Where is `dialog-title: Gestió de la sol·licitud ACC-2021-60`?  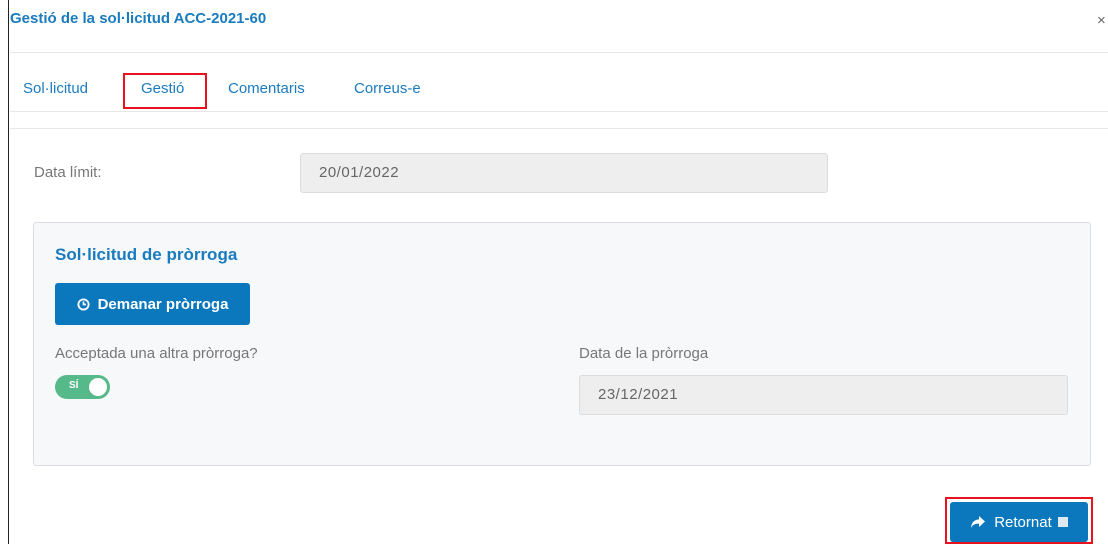
dialog-title: Gestió de la sol·licitud ACC-2021-60 is located at coordinates (138, 18).